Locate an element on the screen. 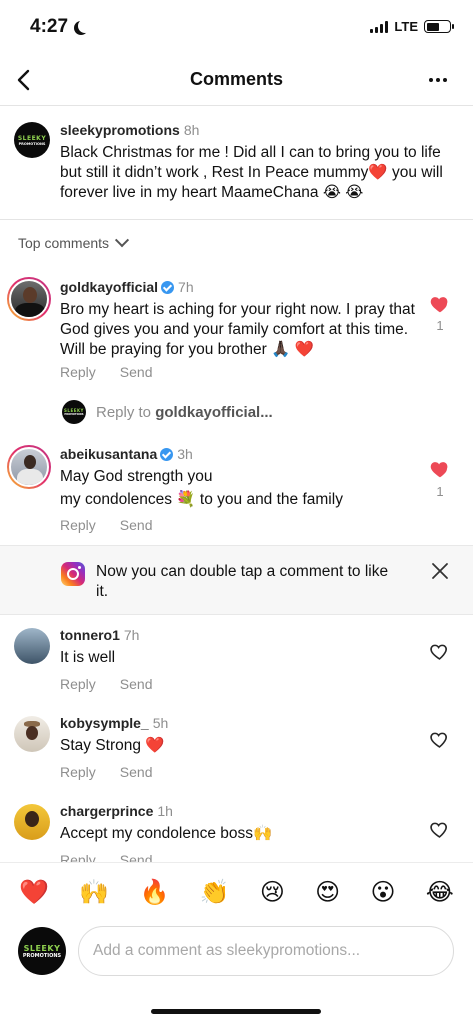  emoji-heart-eyes: 😍 is located at coordinates (327, 892).